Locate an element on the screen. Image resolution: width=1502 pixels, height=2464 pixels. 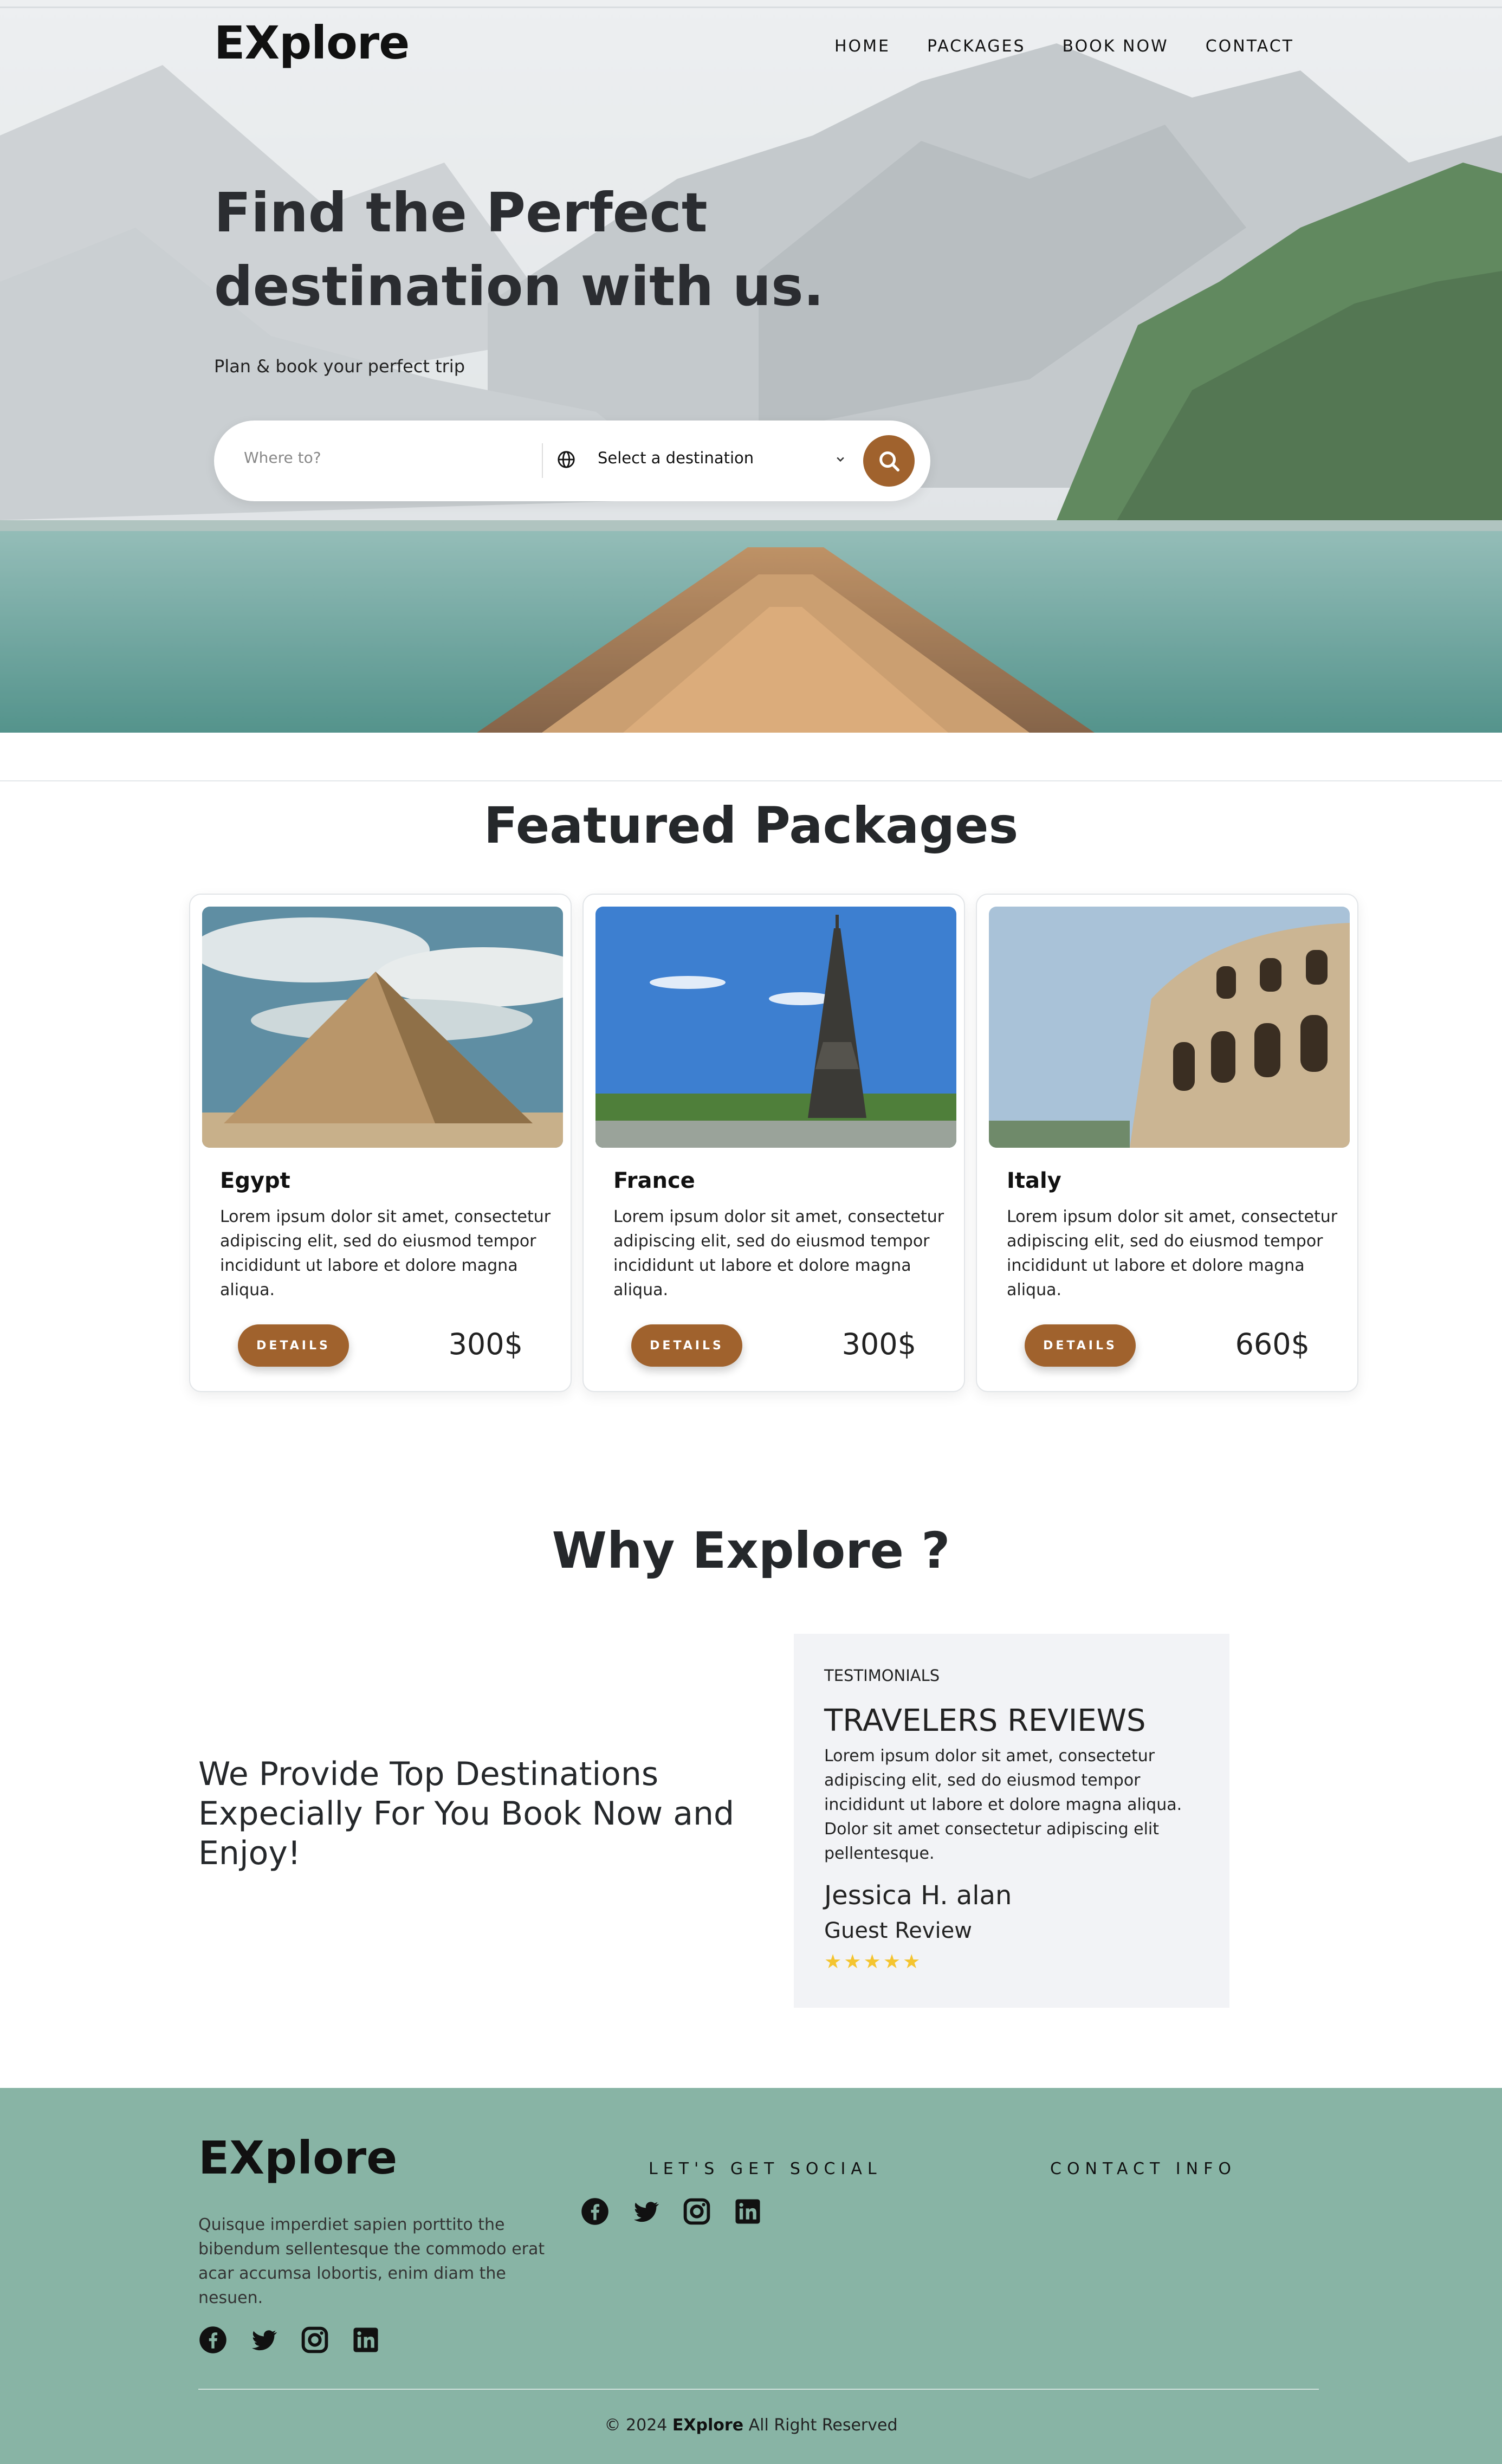
footer-contact-heading: CONTACT INFO is located at coordinates (1143, 2168).